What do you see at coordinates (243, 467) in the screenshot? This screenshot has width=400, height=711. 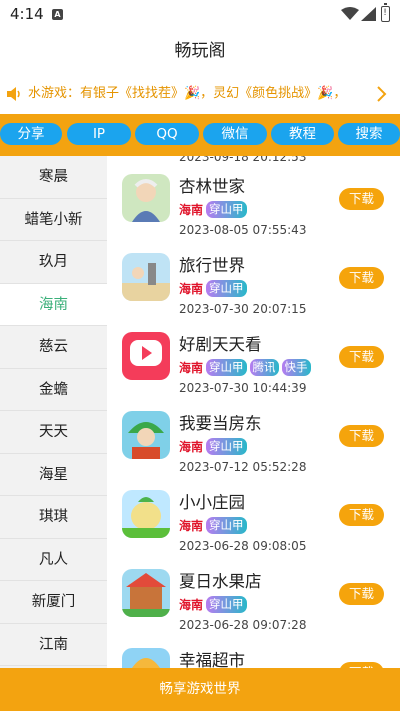 I see `list-item-date: 2023-07-12 05:52:28` at bounding box center [243, 467].